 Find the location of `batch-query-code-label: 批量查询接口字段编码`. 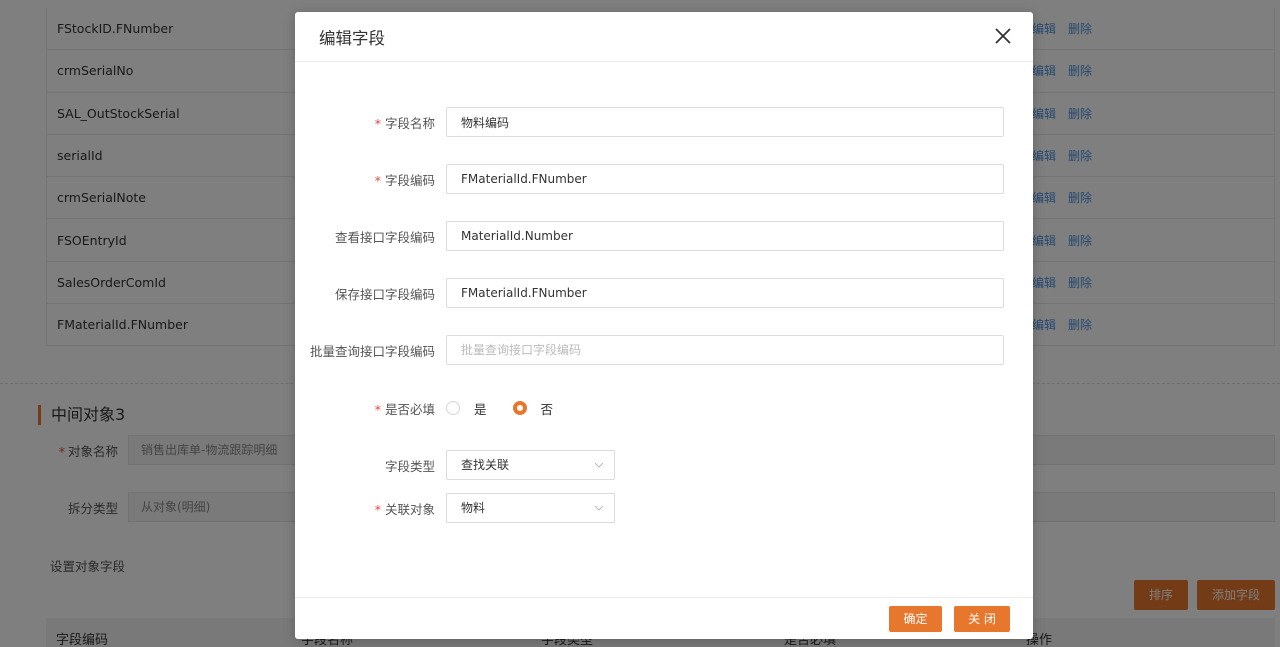

batch-query-code-label: 批量查询接口字段编码 is located at coordinates (372, 351).